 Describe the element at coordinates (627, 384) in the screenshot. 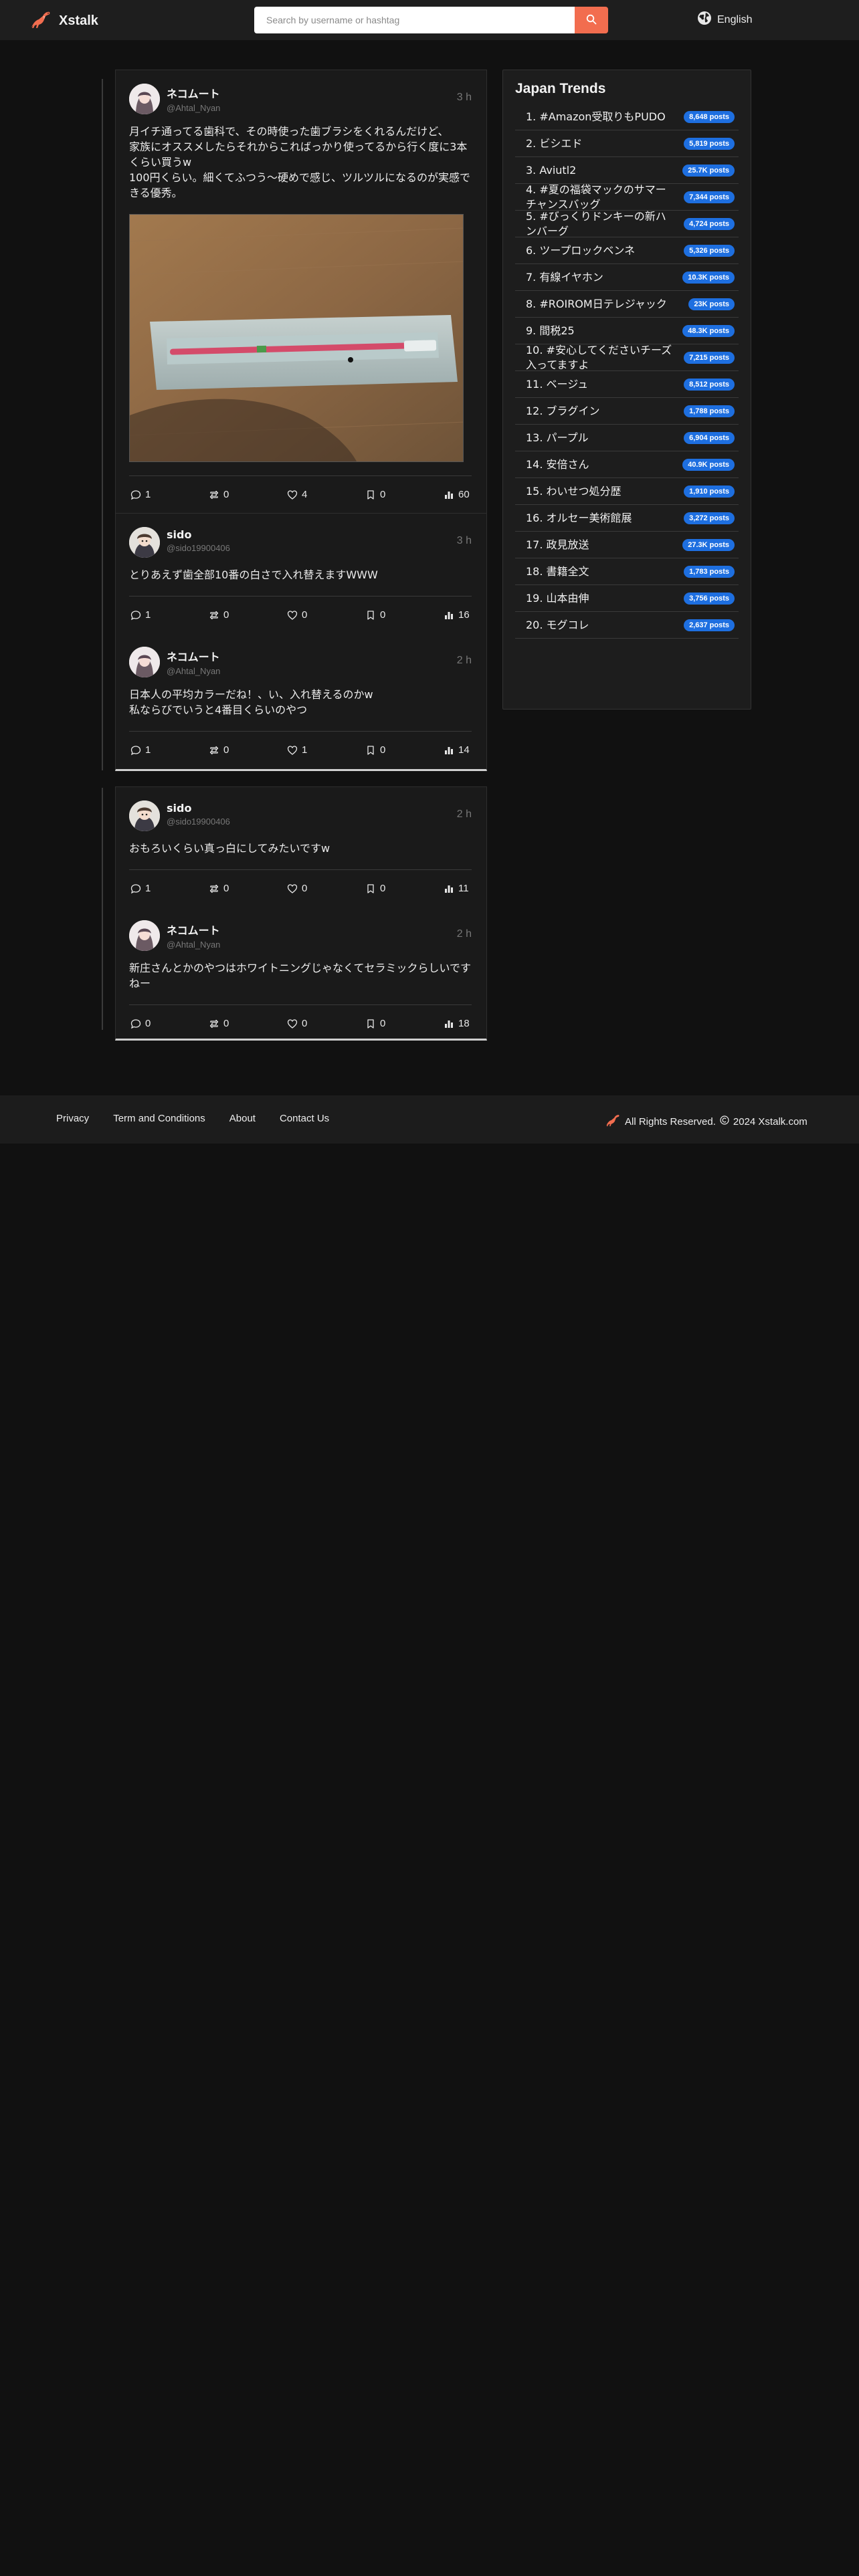

I see `trend-item: 11. ベージュ 8,512 posts` at that location.